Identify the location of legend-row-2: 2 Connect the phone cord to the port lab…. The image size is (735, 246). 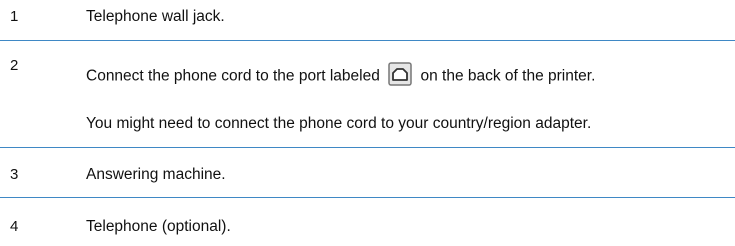
(367, 71).